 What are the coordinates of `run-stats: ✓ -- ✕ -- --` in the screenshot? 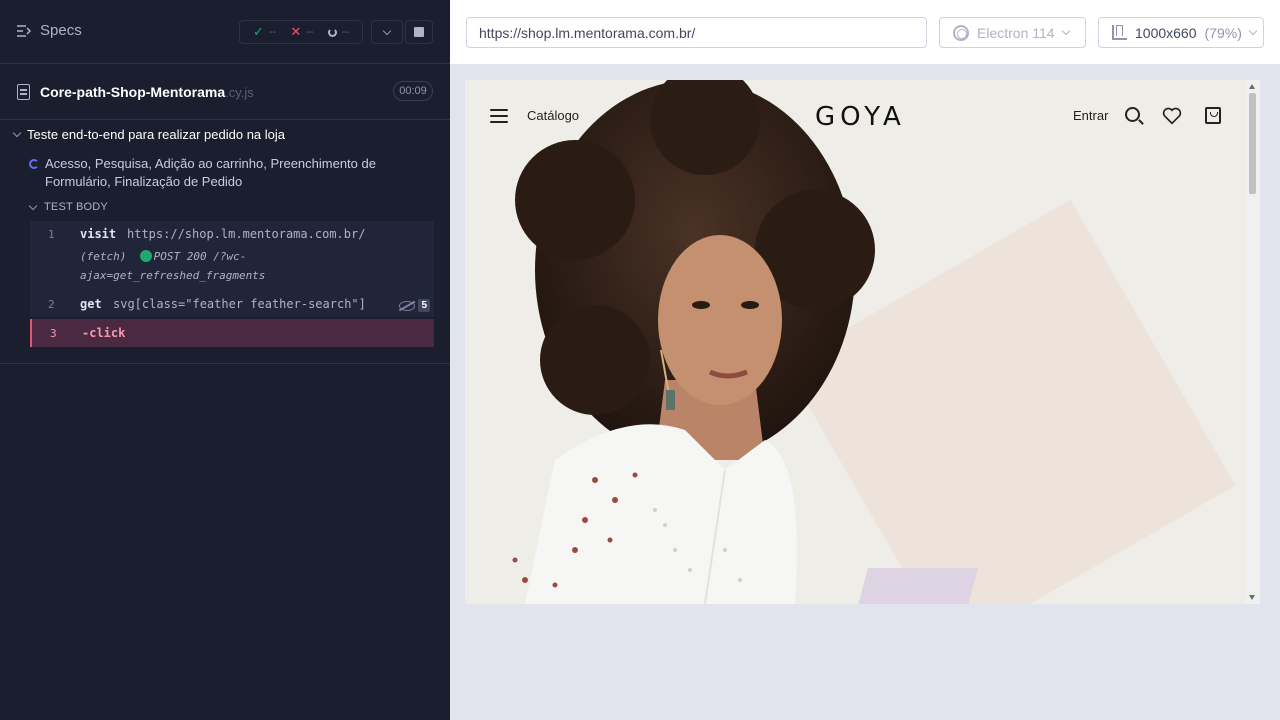 It's located at (301, 32).